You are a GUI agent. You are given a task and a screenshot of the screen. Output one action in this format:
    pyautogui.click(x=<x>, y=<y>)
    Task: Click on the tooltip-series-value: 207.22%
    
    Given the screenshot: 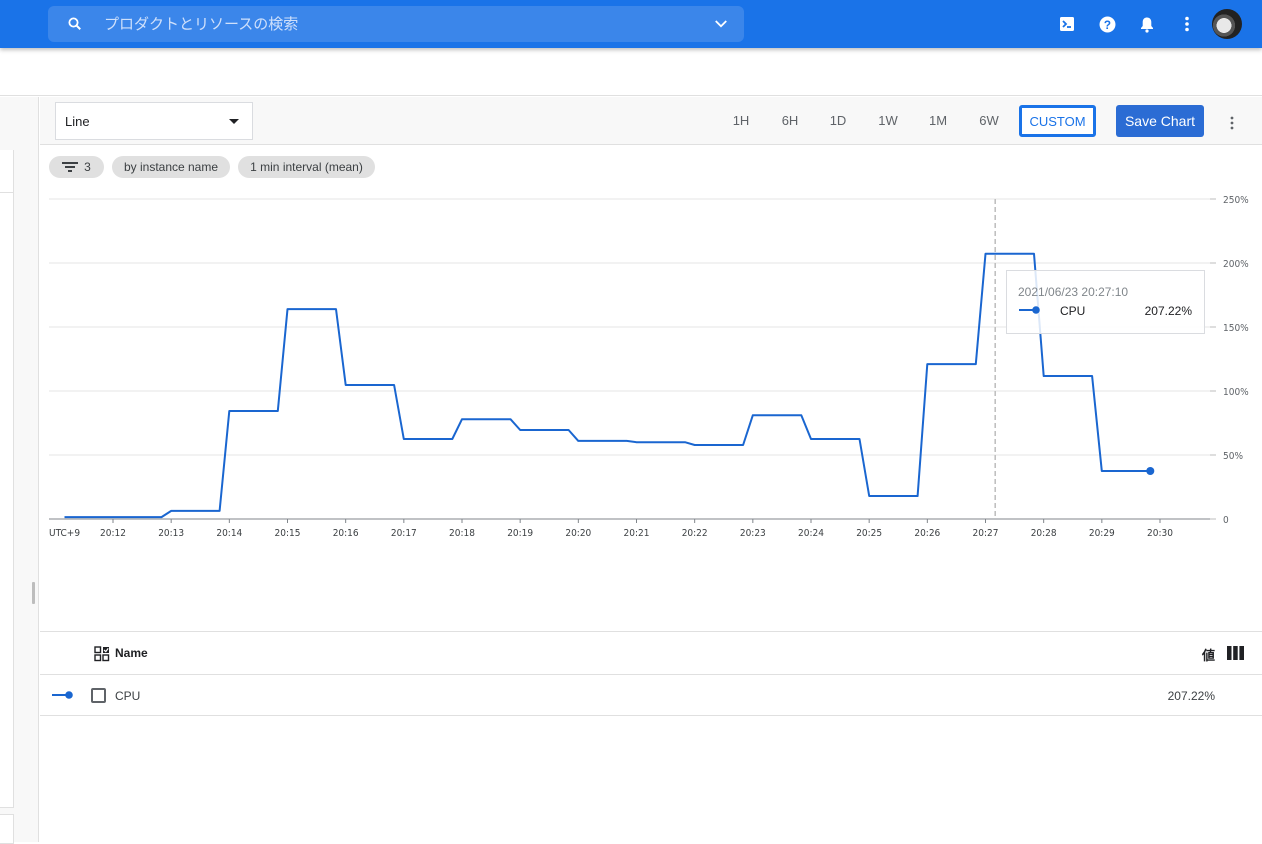 What is the action you would take?
    pyautogui.click(x=1168, y=311)
    